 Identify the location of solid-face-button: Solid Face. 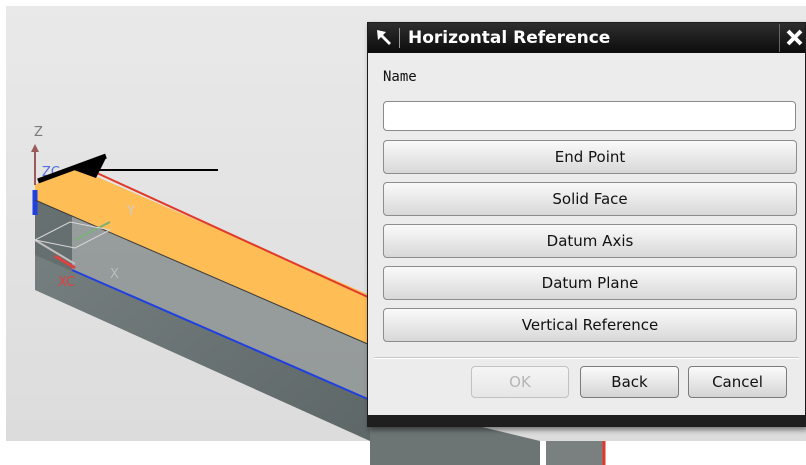
(590, 199).